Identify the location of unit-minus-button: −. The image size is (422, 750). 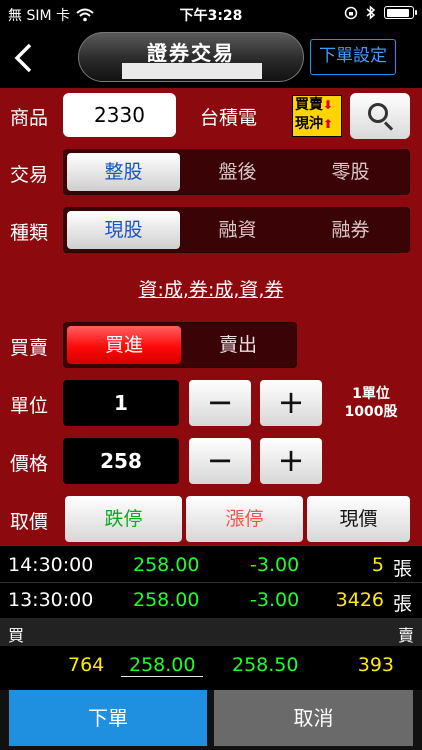
(220, 403).